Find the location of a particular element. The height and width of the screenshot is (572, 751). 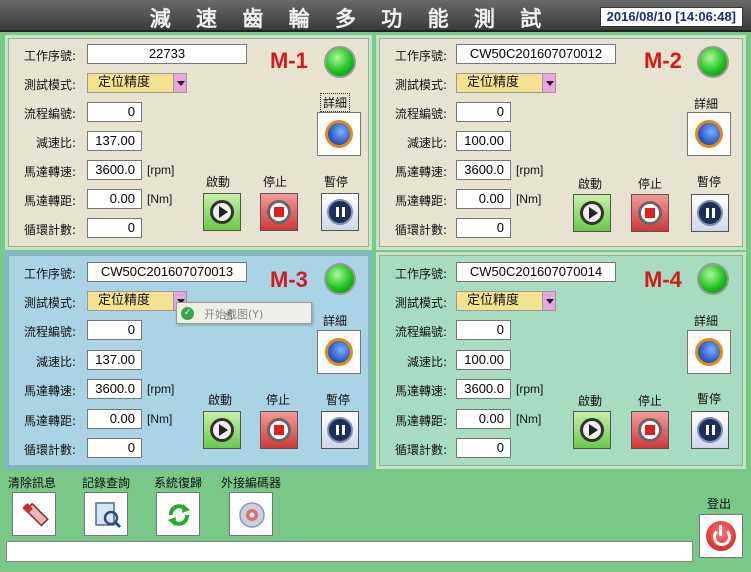

serial-field: CW50C201607070012 is located at coordinates (536, 54).